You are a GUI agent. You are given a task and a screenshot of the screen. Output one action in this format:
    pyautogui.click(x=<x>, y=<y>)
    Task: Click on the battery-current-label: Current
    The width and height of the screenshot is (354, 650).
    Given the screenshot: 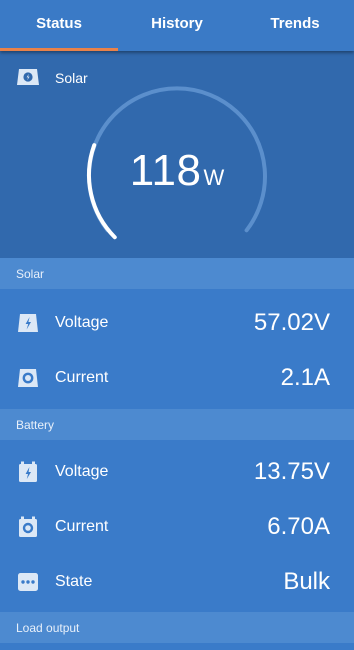 What is the action you would take?
    pyautogui.click(x=82, y=526)
    